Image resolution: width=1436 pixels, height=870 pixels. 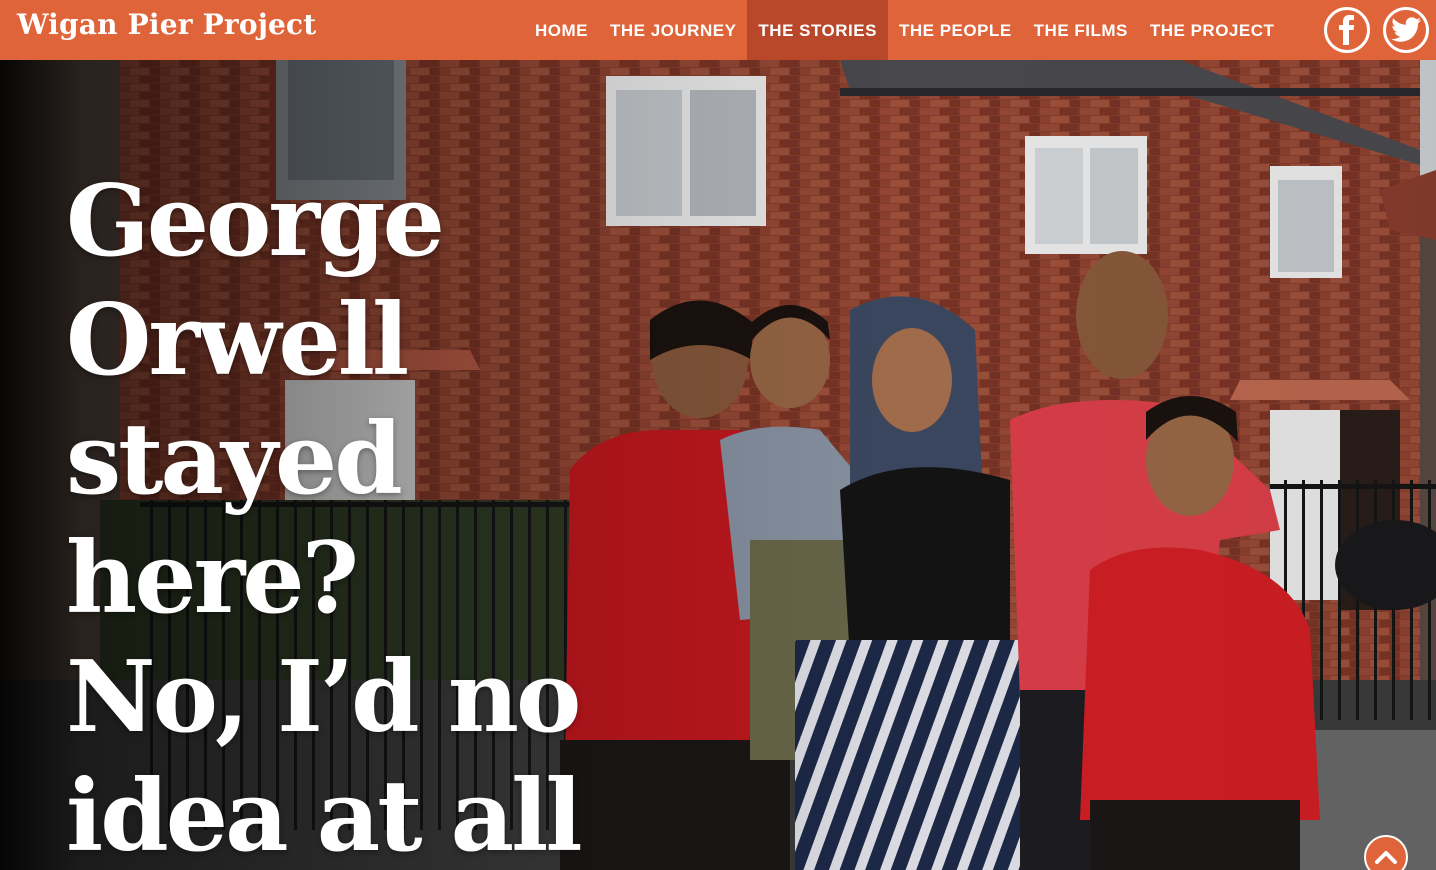 What do you see at coordinates (561, 30) in the screenshot?
I see `nav-home: HOME` at bounding box center [561, 30].